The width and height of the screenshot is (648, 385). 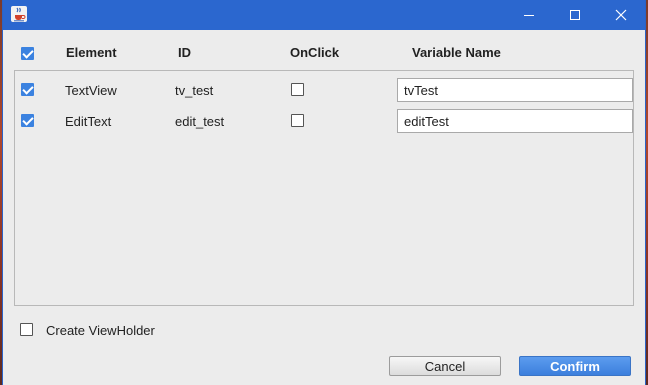 I want to click on java-cup-icon, so click(x=19, y=14).